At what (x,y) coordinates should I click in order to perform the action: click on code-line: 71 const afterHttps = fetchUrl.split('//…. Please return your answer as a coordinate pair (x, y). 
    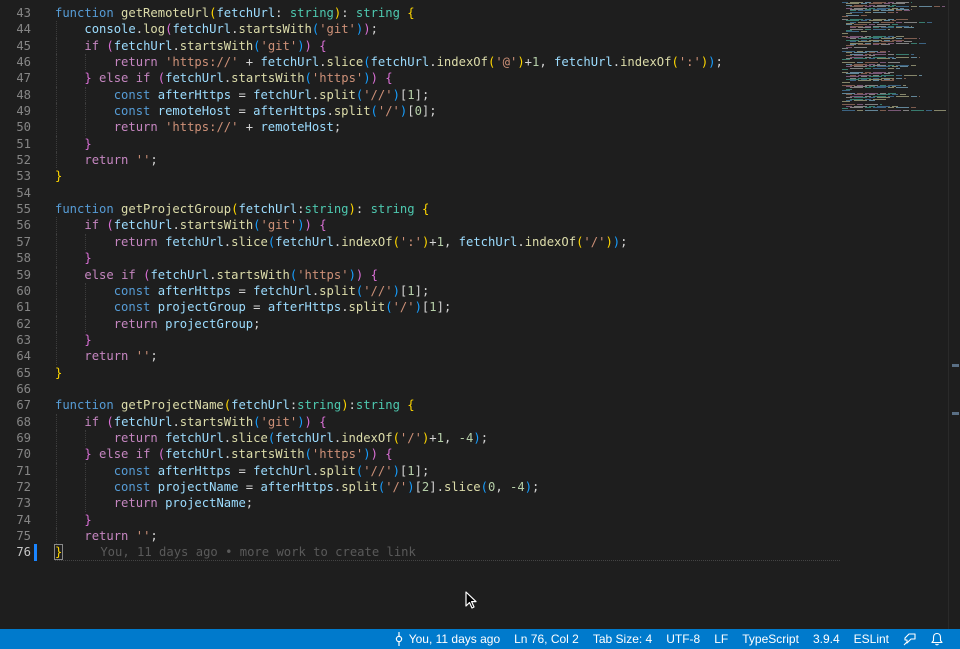
    Looking at the image, I should click on (420, 470).